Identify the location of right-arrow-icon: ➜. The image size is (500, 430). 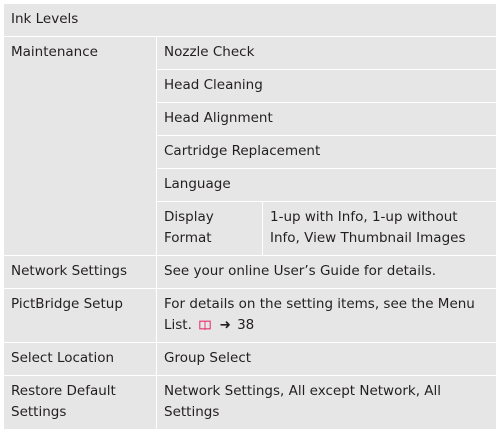
(225, 325).